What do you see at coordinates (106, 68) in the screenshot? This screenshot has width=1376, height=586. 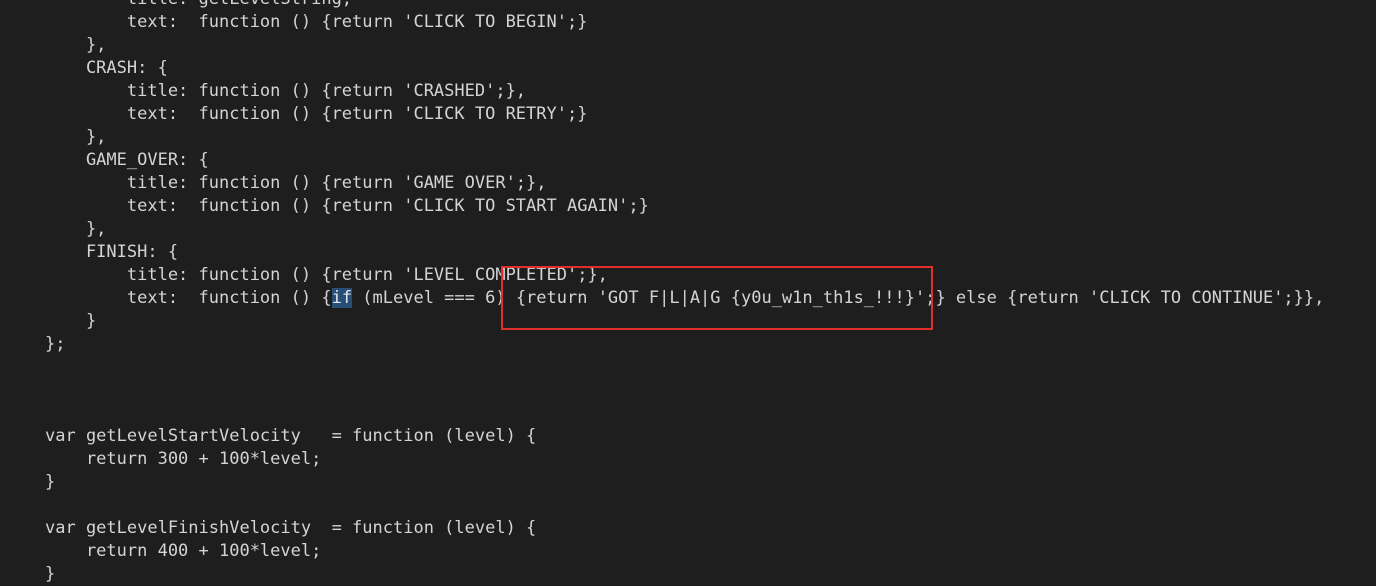 I see `code-line-4: CRASH: {` at bounding box center [106, 68].